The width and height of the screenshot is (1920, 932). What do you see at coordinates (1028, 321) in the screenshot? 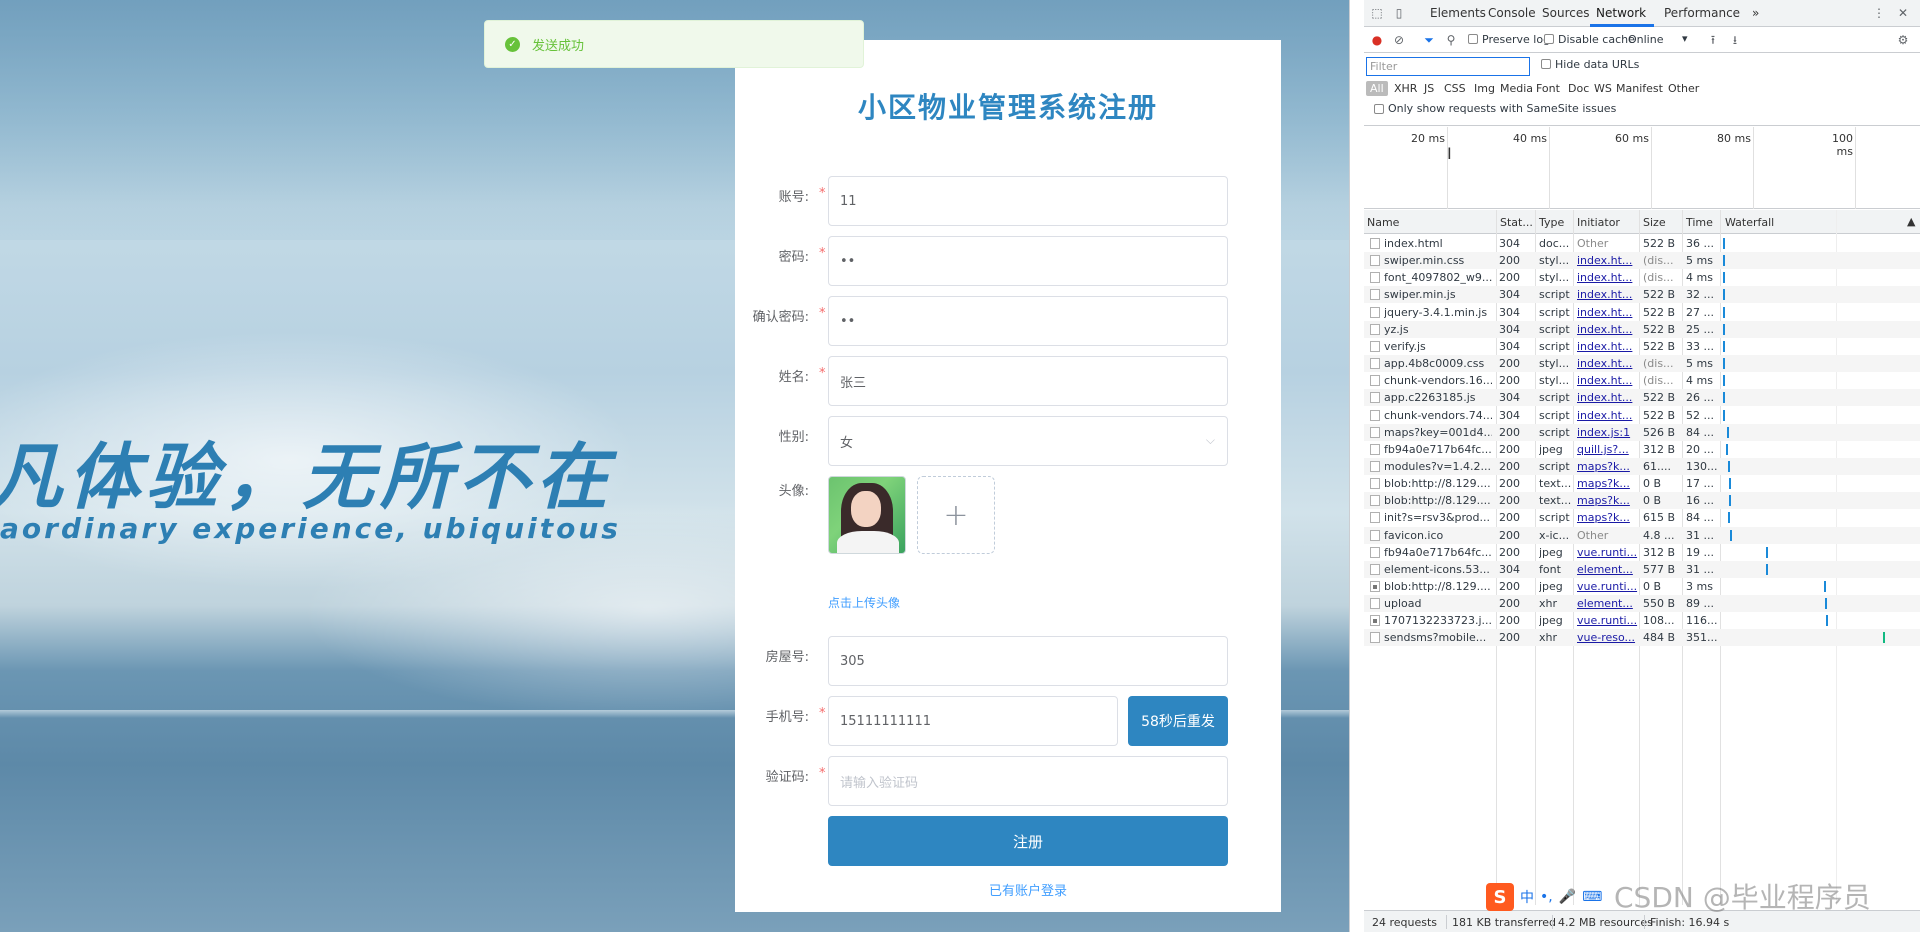
I see `confirm-password-input: ••` at bounding box center [1028, 321].